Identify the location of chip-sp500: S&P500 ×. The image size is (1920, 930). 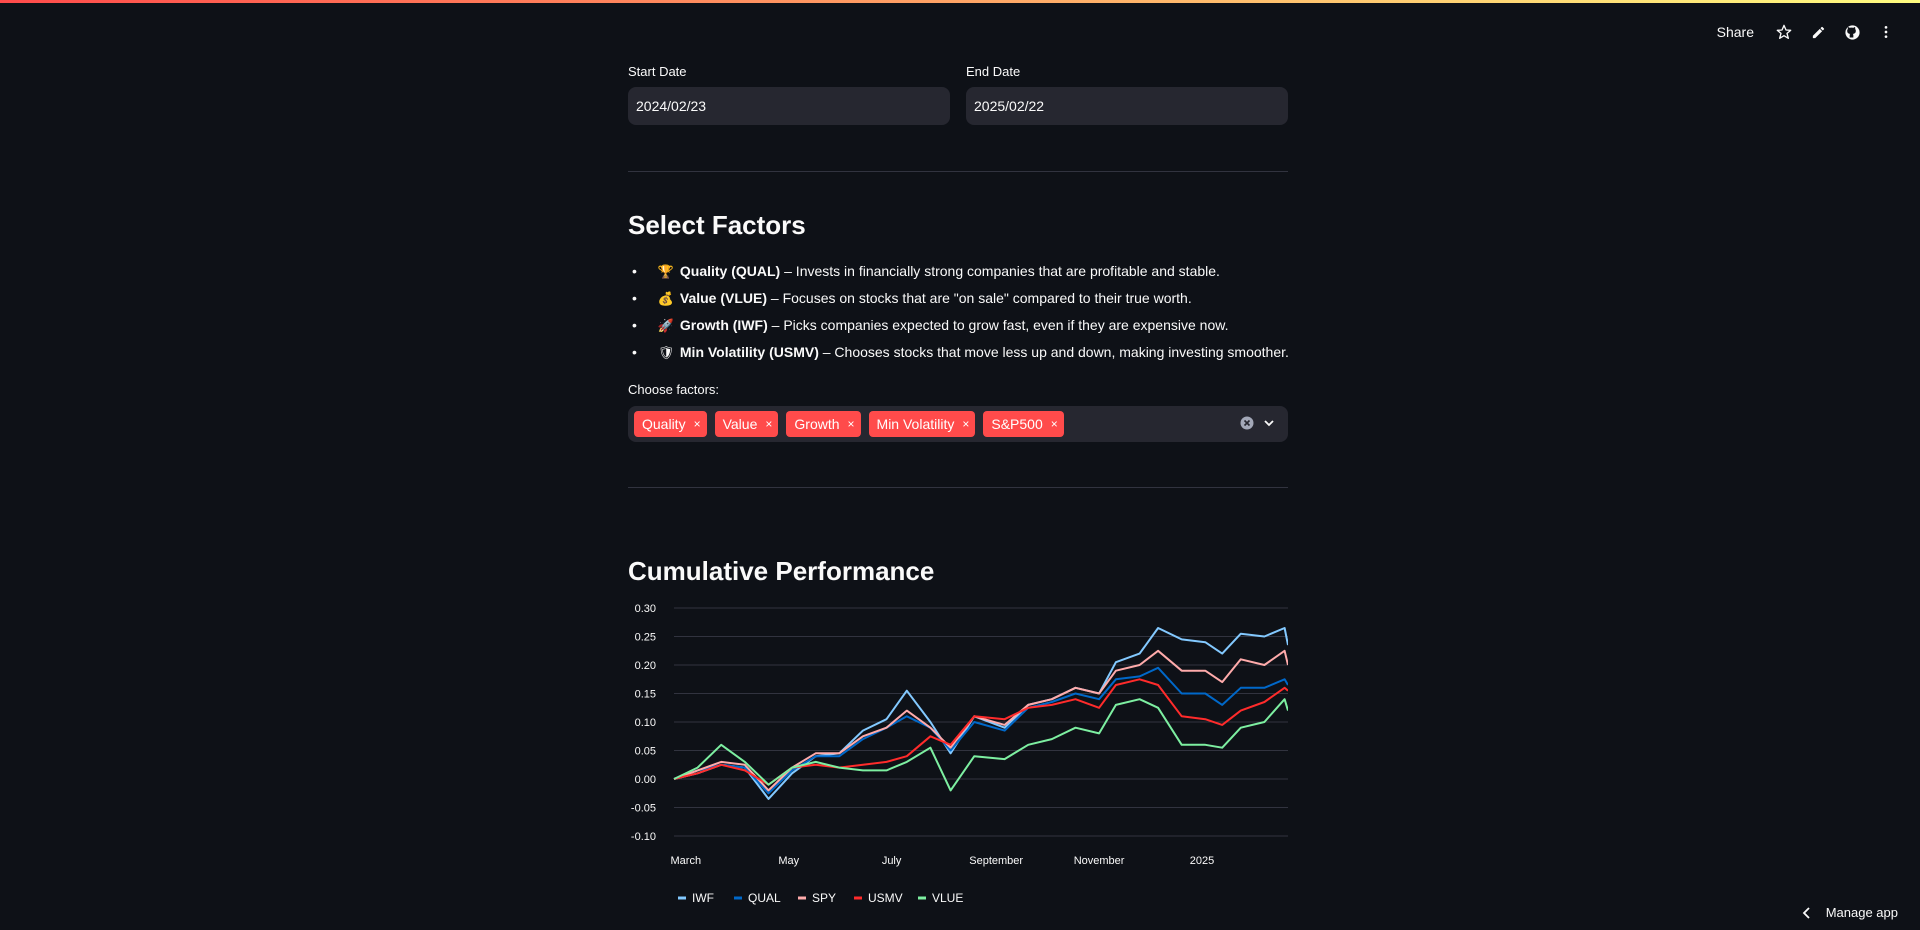
(1023, 424).